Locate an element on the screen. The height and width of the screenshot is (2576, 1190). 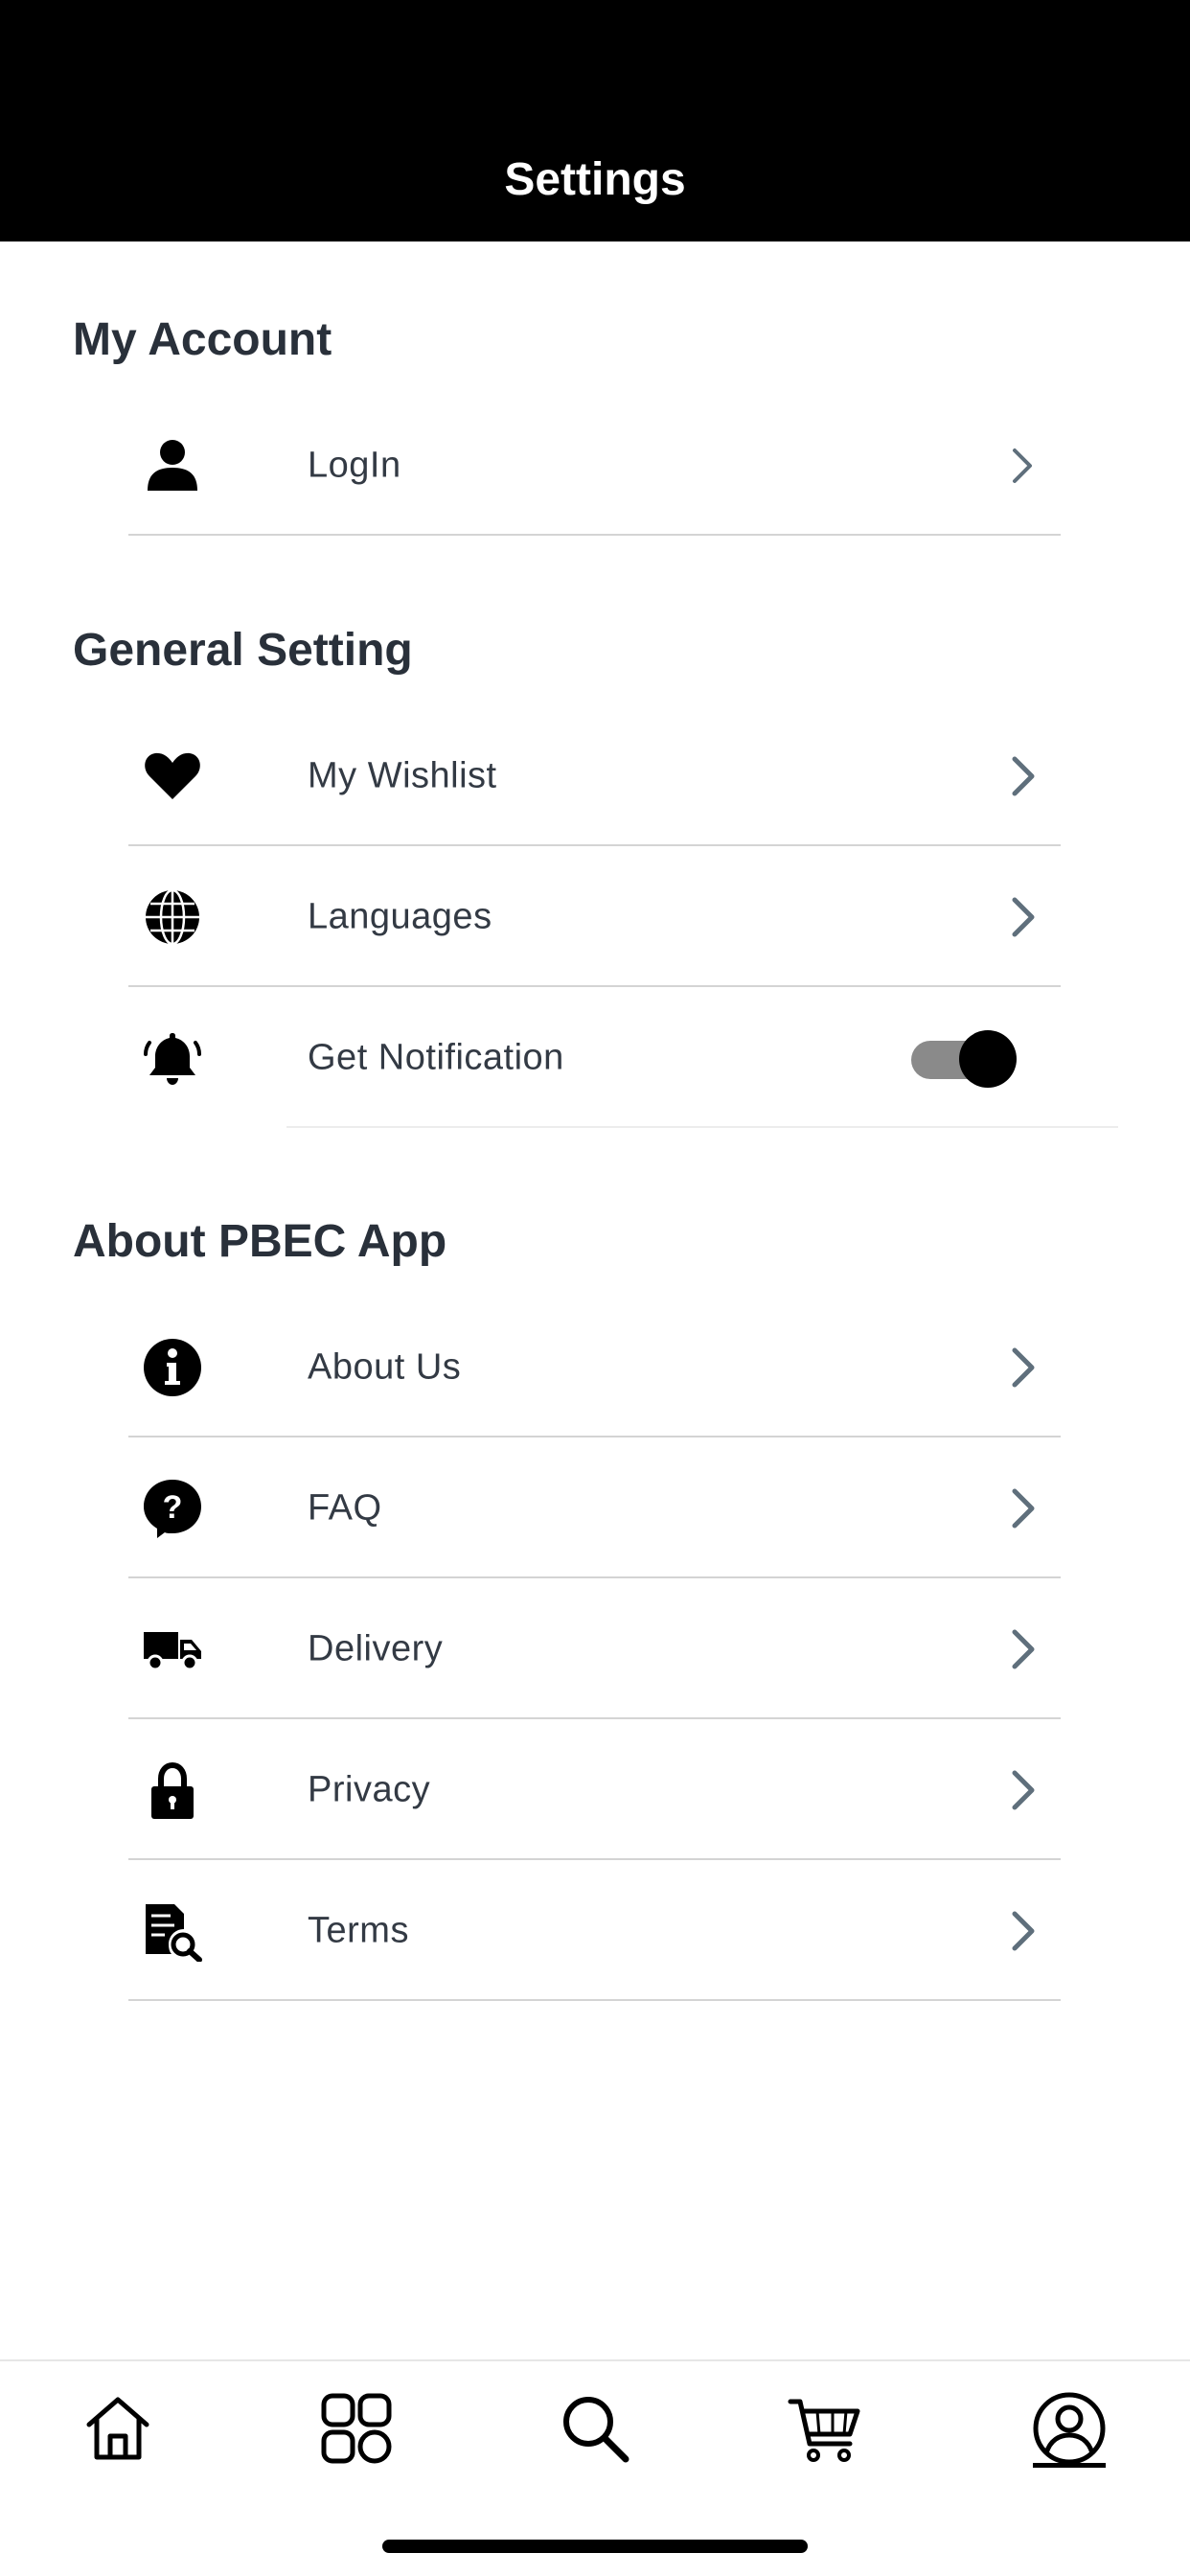
home-indicator is located at coordinates (595, 2546).